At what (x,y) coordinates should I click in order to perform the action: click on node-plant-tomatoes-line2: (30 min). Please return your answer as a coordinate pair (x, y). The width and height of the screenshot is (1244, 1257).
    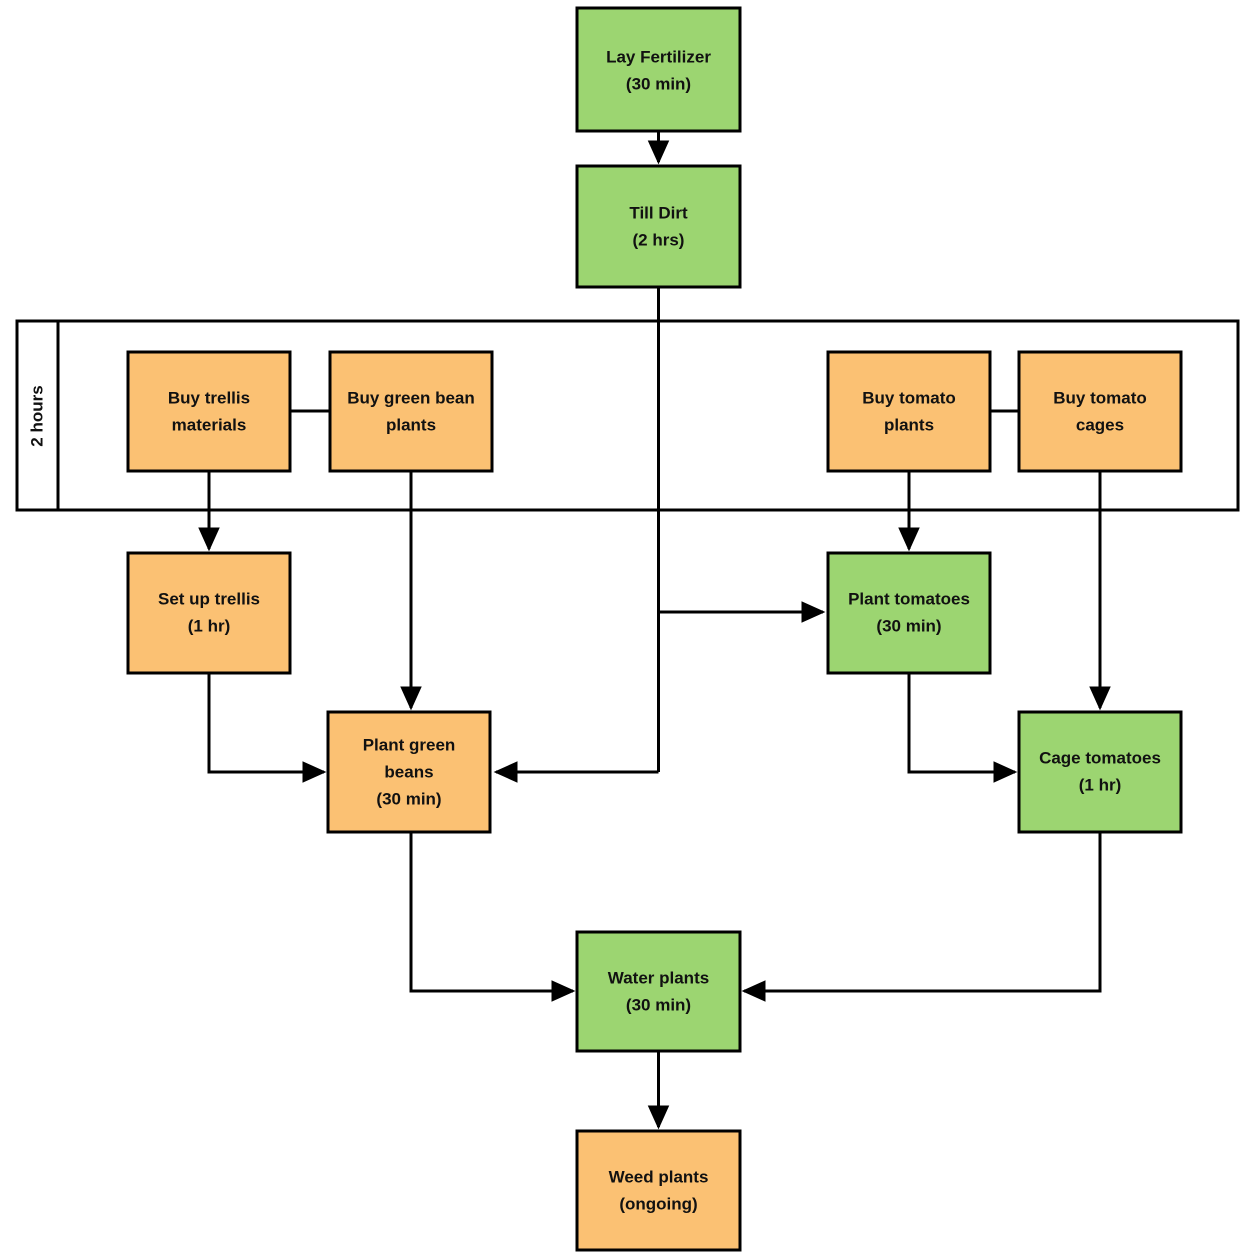
    Looking at the image, I should click on (908, 625).